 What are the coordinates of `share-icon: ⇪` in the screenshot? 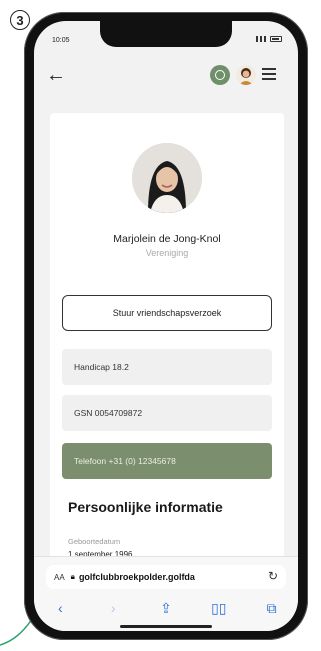 It's located at (166, 608).